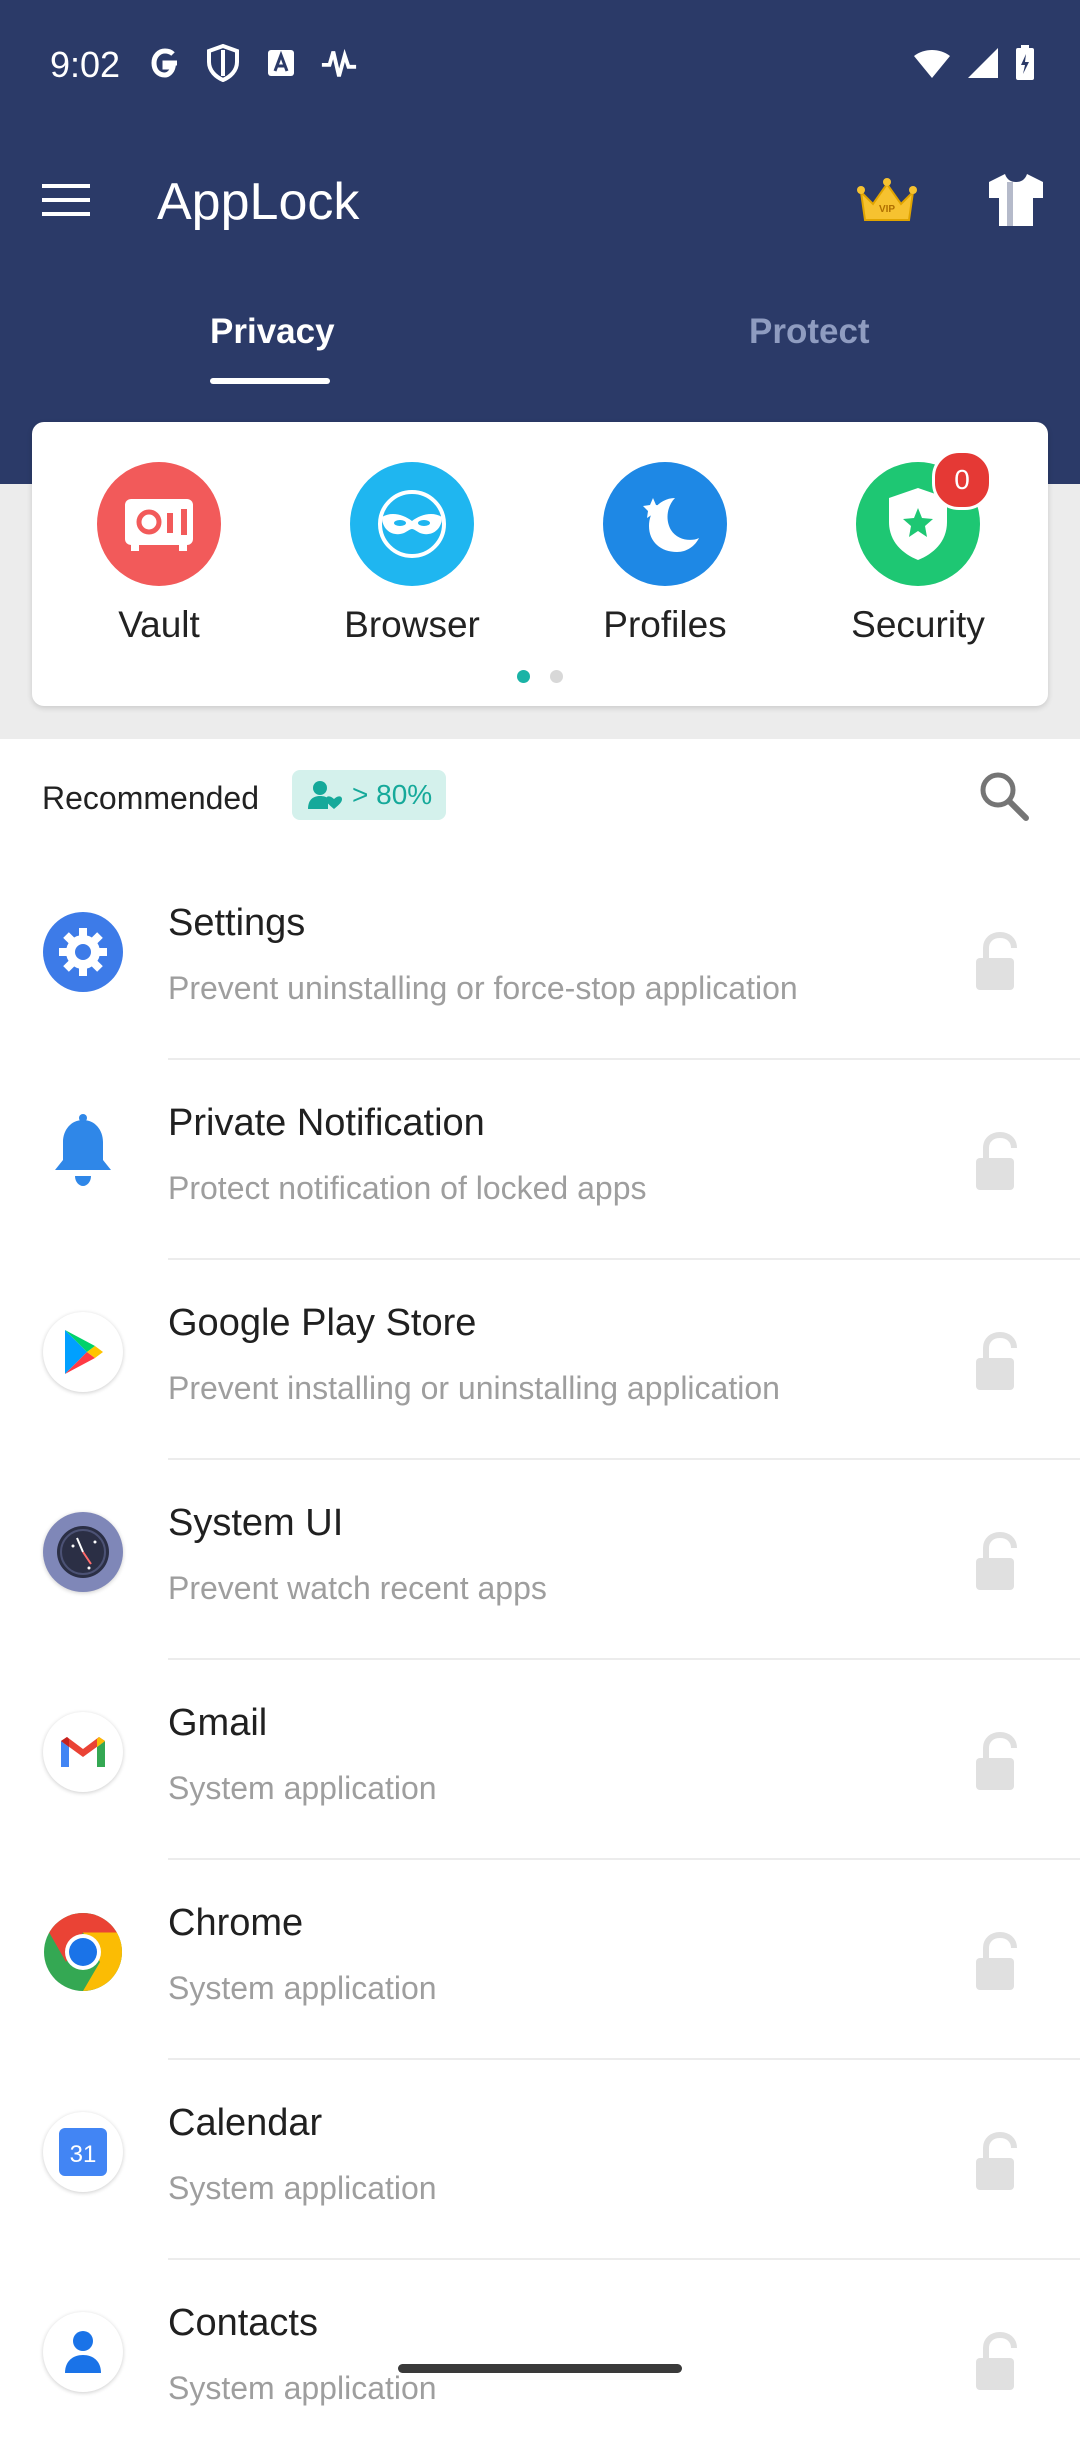 Image resolution: width=1080 pixels, height=2460 pixels. I want to click on pulse-icon, so click(339, 63).